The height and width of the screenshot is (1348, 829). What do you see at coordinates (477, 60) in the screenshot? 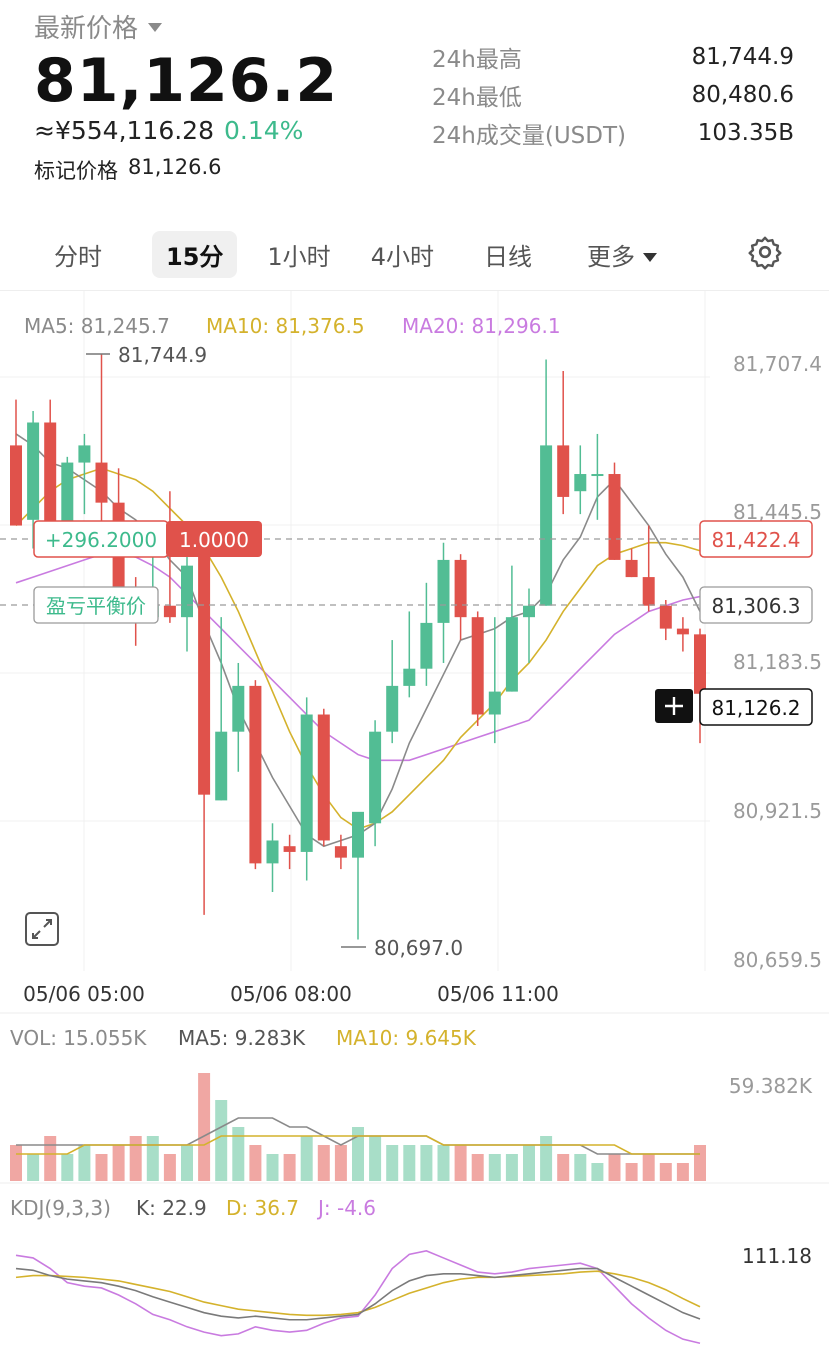
I see `stat-label: 24h最高` at bounding box center [477, 60].